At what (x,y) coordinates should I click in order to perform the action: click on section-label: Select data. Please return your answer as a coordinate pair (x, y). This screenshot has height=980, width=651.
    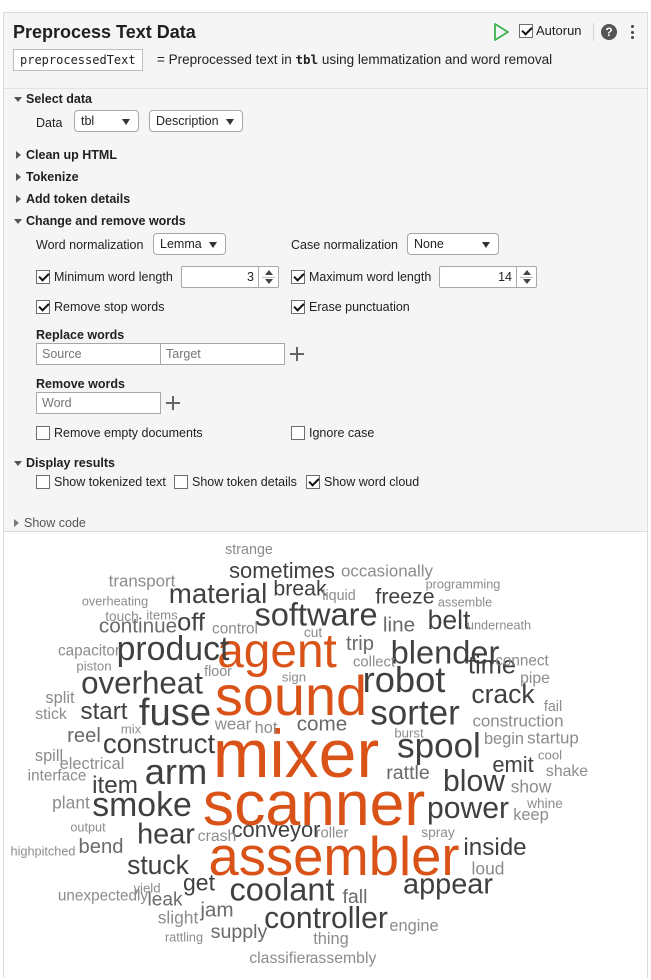
    Looking at the image, I should click on (59, 99).